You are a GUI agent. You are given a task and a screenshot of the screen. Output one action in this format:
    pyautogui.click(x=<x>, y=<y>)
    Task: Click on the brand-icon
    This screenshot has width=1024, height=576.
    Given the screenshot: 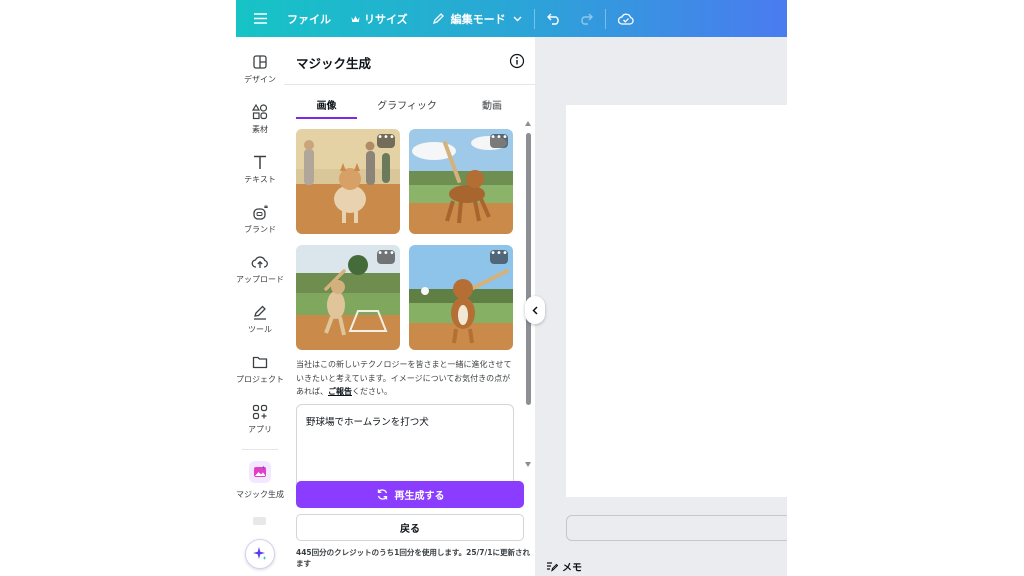 What is the action you would take?
    pyautogui.click(x=260, y=212)
    